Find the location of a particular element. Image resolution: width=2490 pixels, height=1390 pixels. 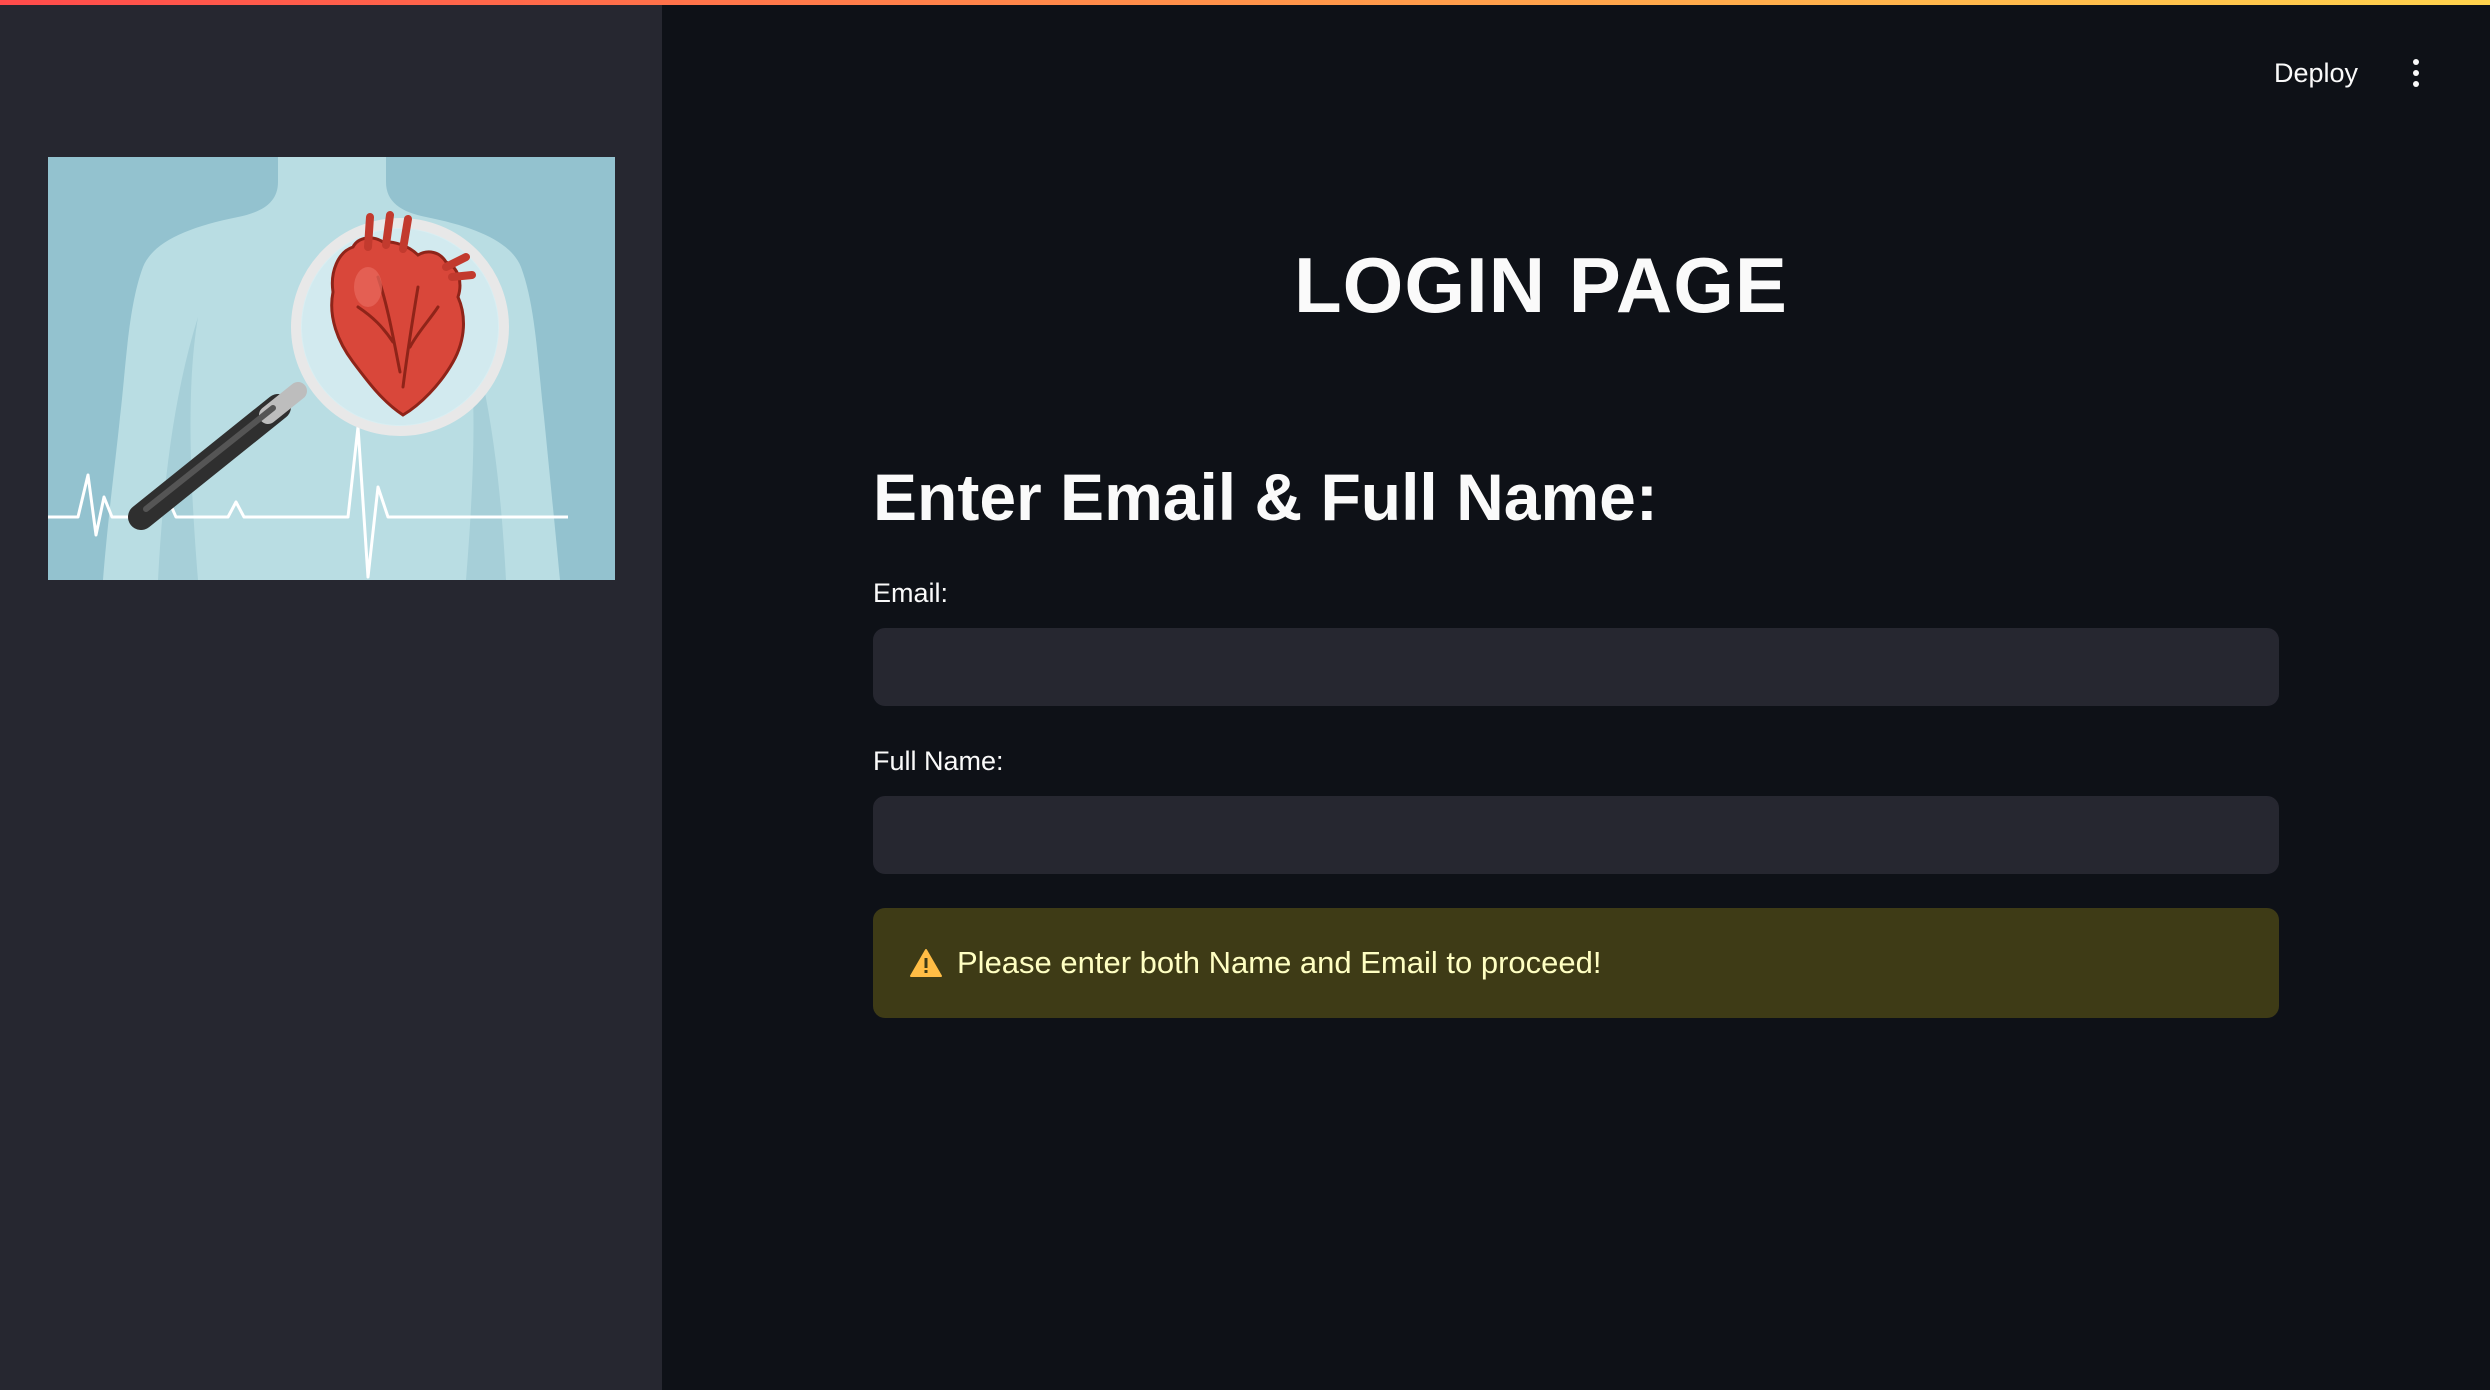

top-decoration-bar is located at coordinates (1245, 2).